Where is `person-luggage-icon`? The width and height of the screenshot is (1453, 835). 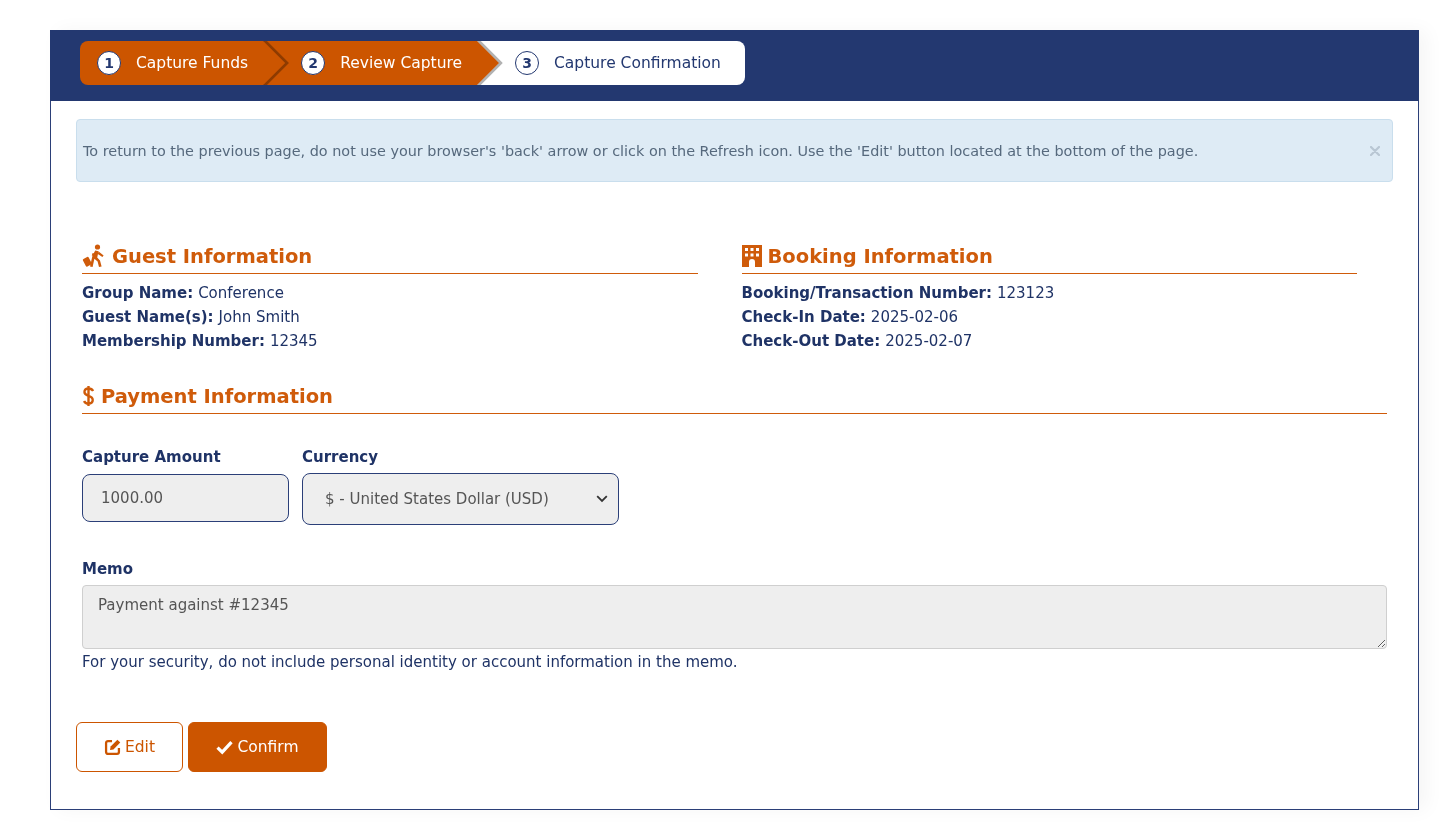
person-luggage-icon is located at coordinates (94, 256).